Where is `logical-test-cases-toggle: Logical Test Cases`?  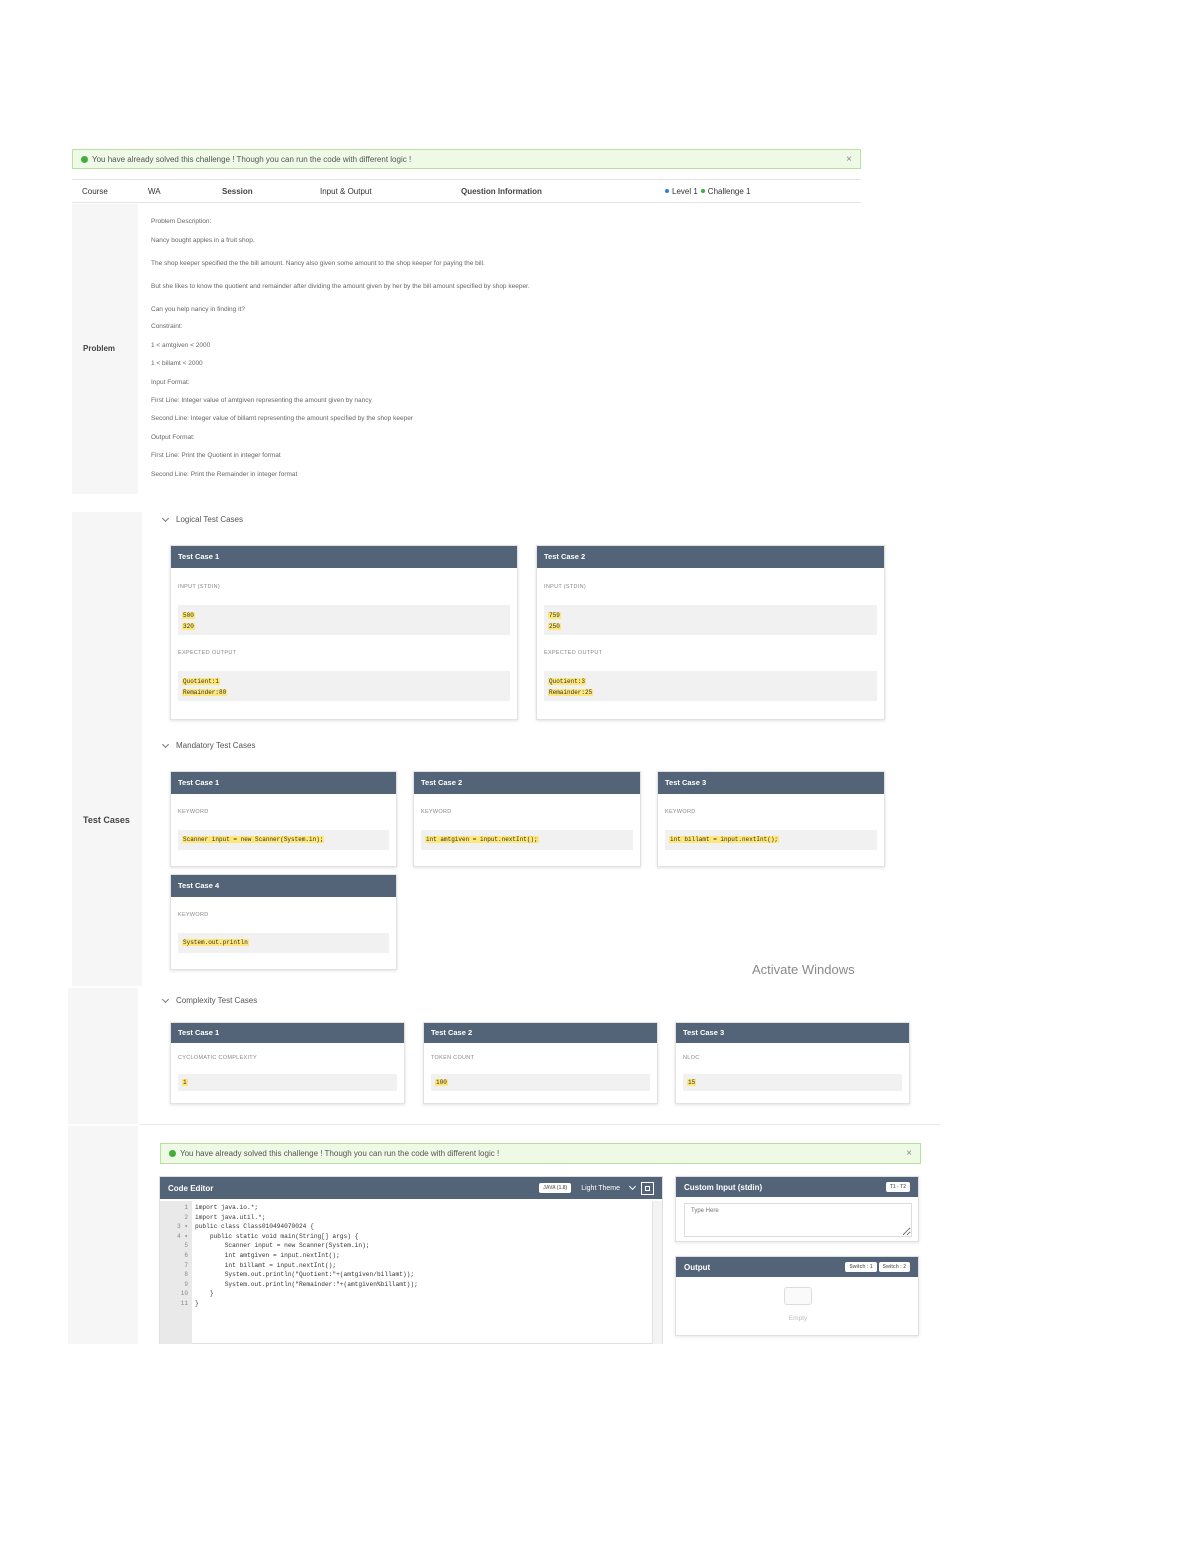
logical-test-cases-toggle: Logical Test Cases is located at coordinates (202, 519).